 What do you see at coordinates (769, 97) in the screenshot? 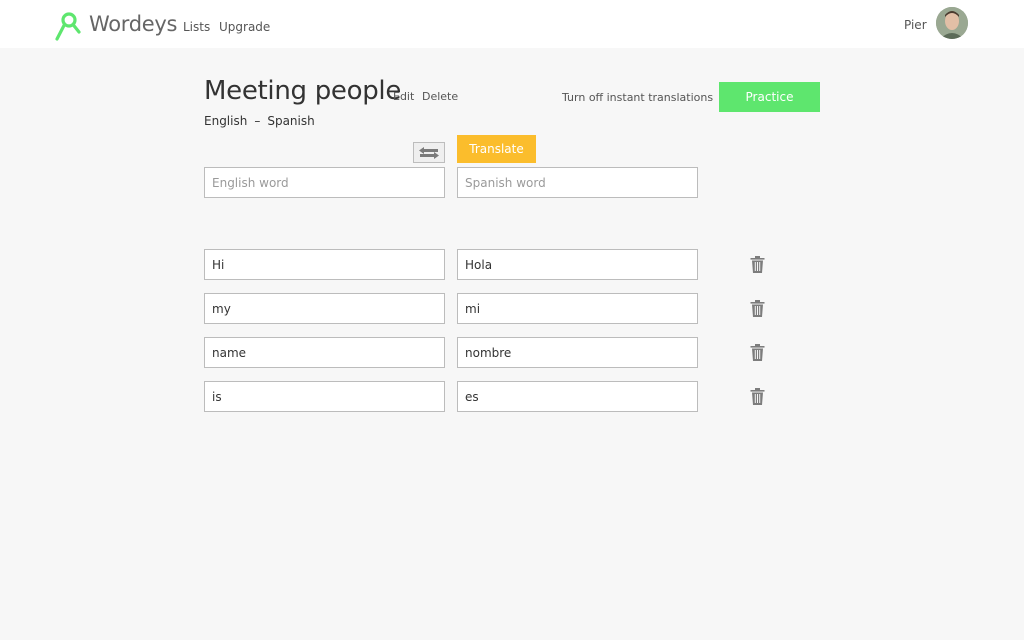
I see `practice-button: Practice` at bounding box center [769, 97].